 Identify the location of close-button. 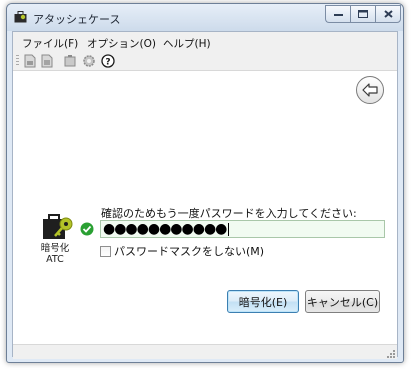
(388, 14).